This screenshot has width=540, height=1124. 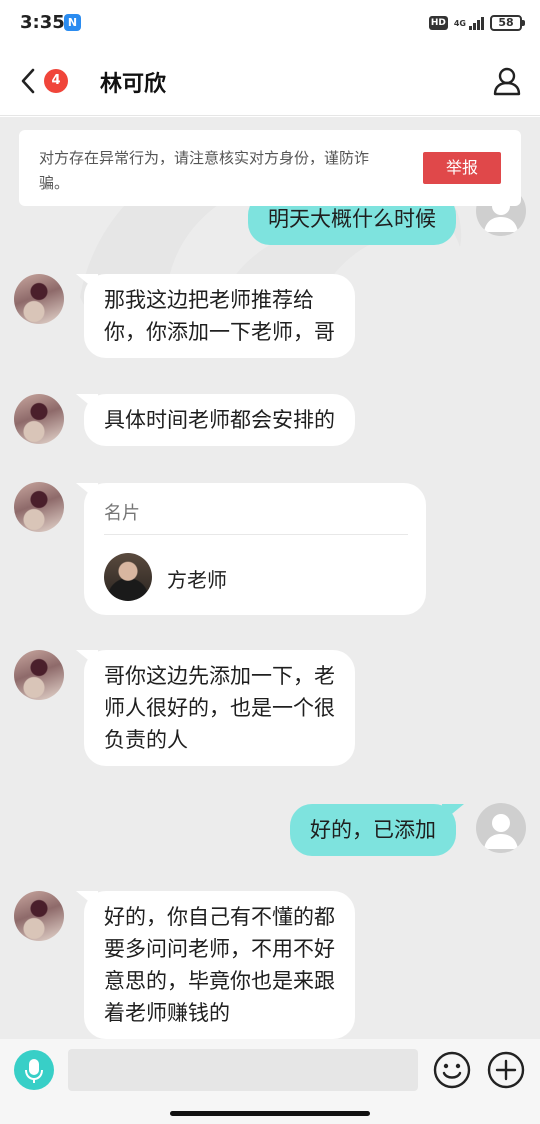 I want to click on status-indicators: HD 4G 58, so click(x=476, y=23).